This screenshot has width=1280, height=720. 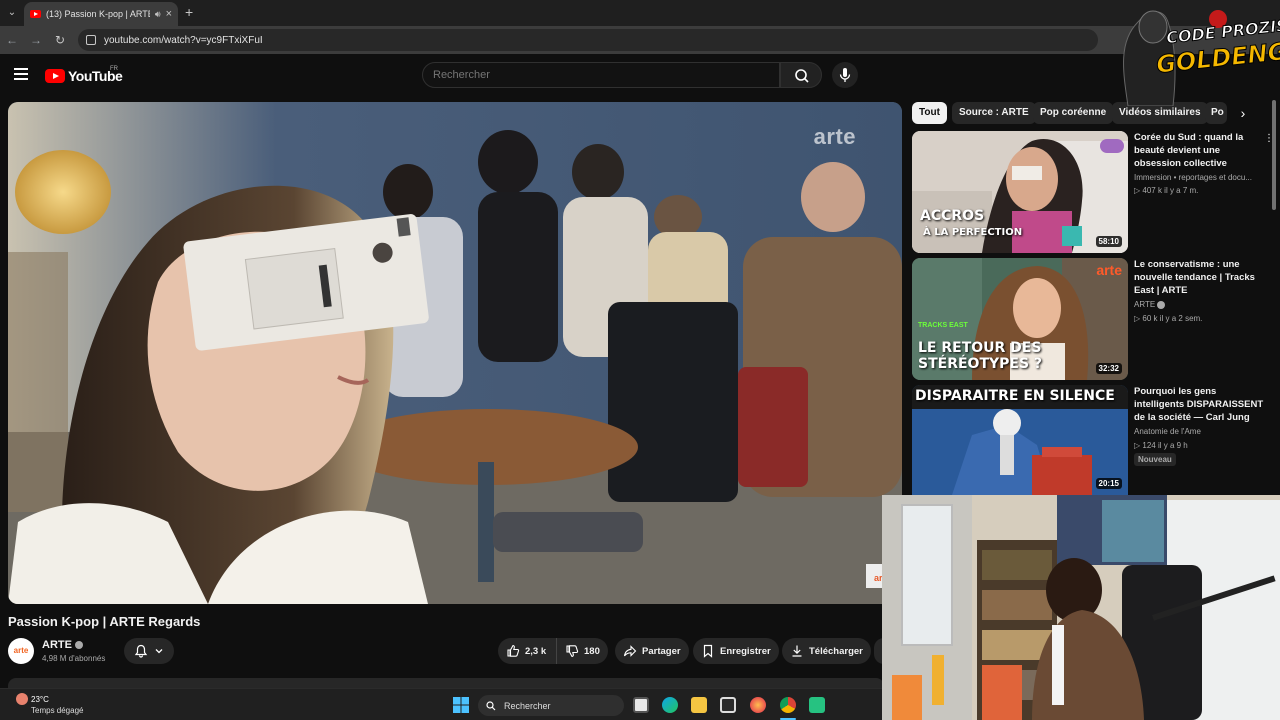 I want to click on dislike-count: 180, so click(x=592, y=651).